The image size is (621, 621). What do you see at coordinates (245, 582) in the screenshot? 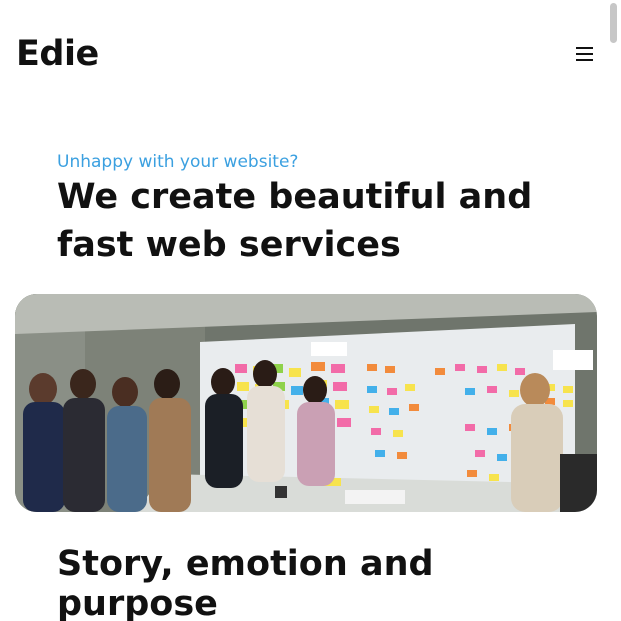
I see `section-title: Story, emotion and purpose` at bounding box center [245, 582].